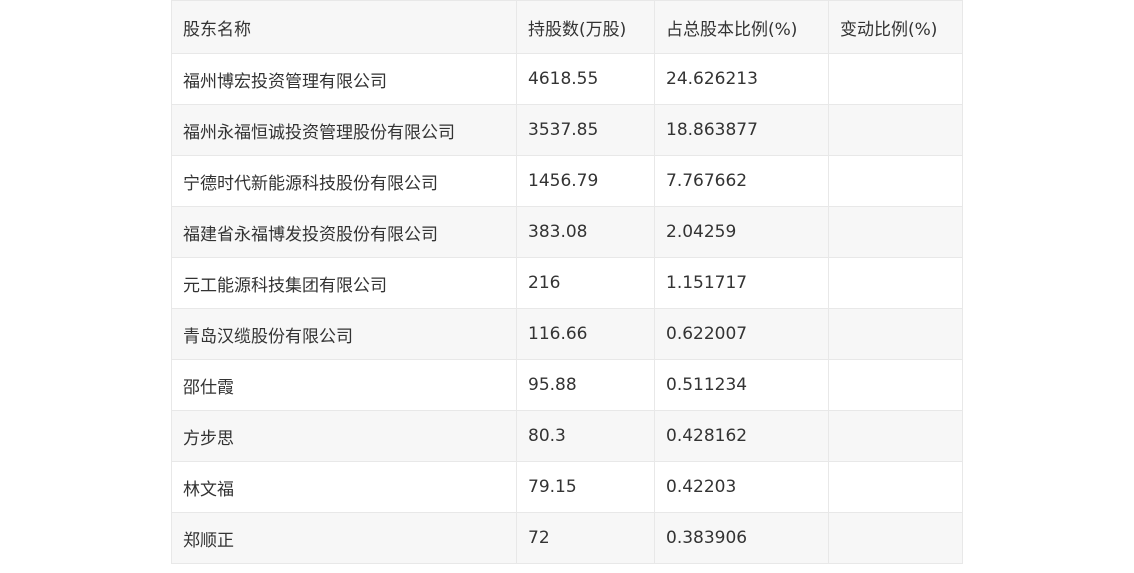 The image size is (1134, 573). What do you see at coordinates (344, 181) in the screenshot?
I see `cell-shareholder-name: 宁德时代新能源科技股份有限公司` at bounding box center [344, 181].